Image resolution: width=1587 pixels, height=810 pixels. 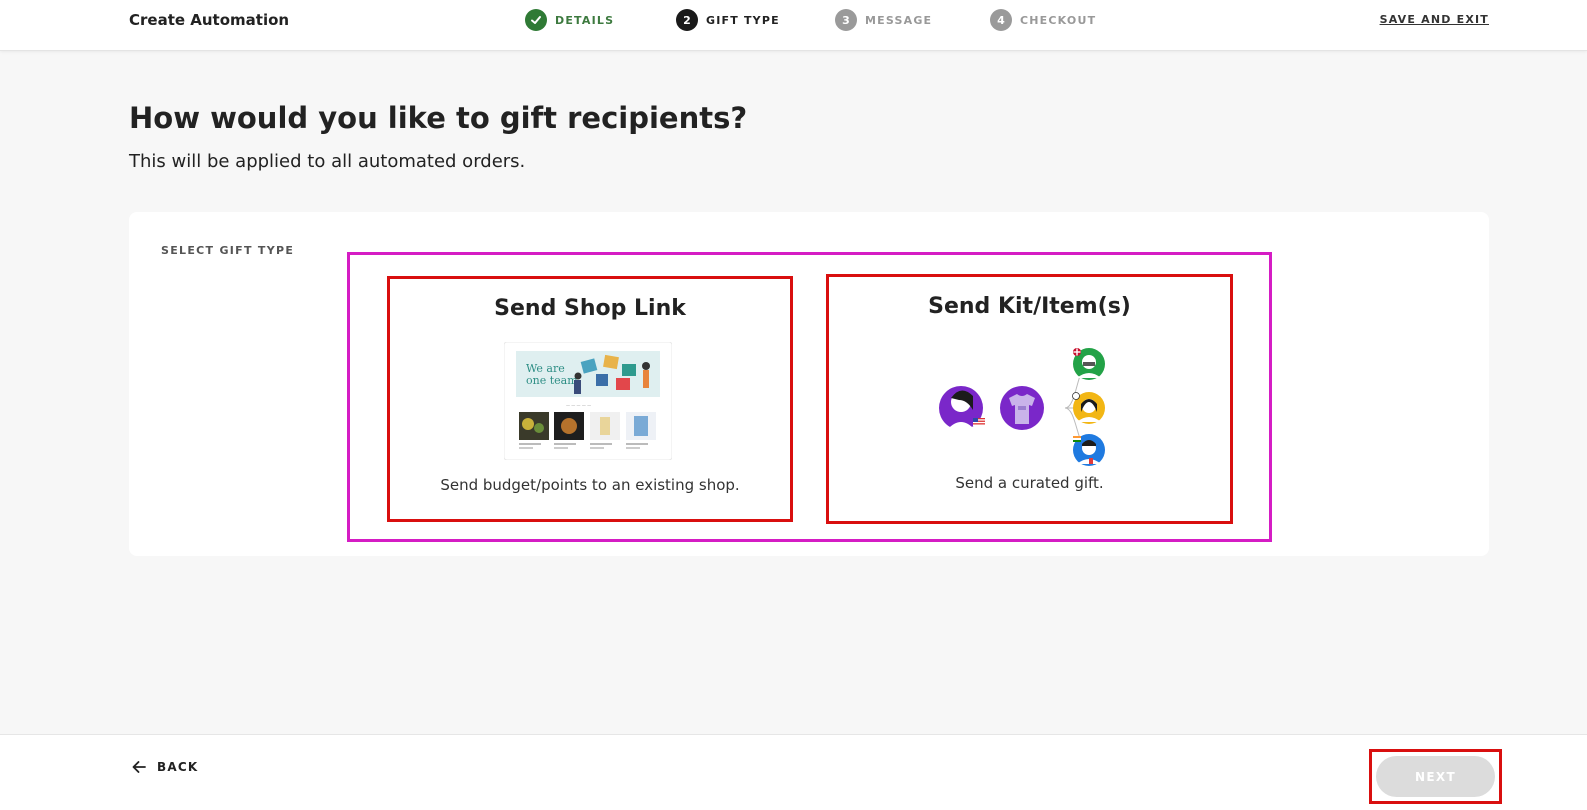 I want to click on step-label: MESSAGE, so click(x=899, y=20).